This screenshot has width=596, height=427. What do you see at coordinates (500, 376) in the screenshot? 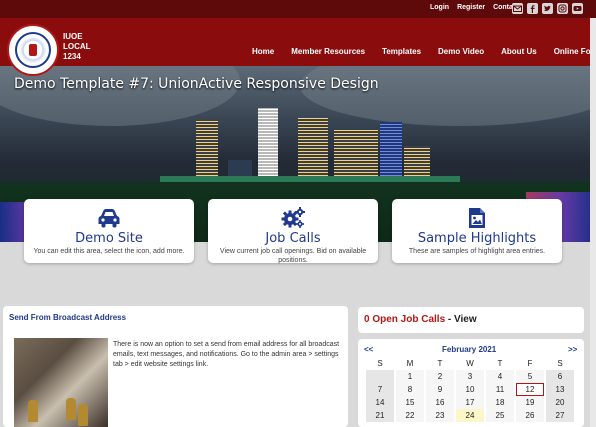
I see `calendar-day: 4` at bounding box center [500, 376].